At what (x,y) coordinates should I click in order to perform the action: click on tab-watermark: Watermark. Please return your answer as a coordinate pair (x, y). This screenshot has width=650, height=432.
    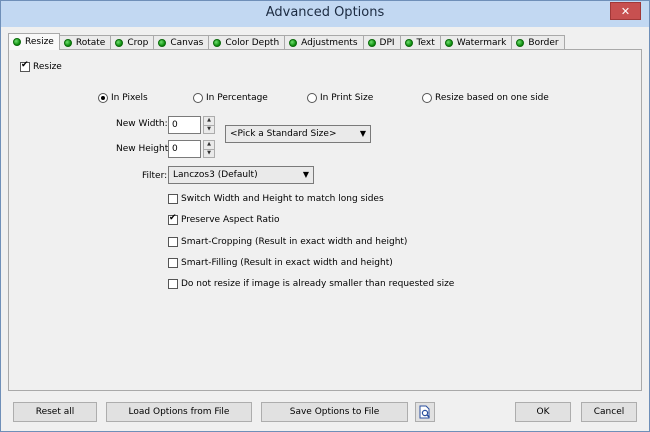
    Looking at the image, I should click on (476, 42).